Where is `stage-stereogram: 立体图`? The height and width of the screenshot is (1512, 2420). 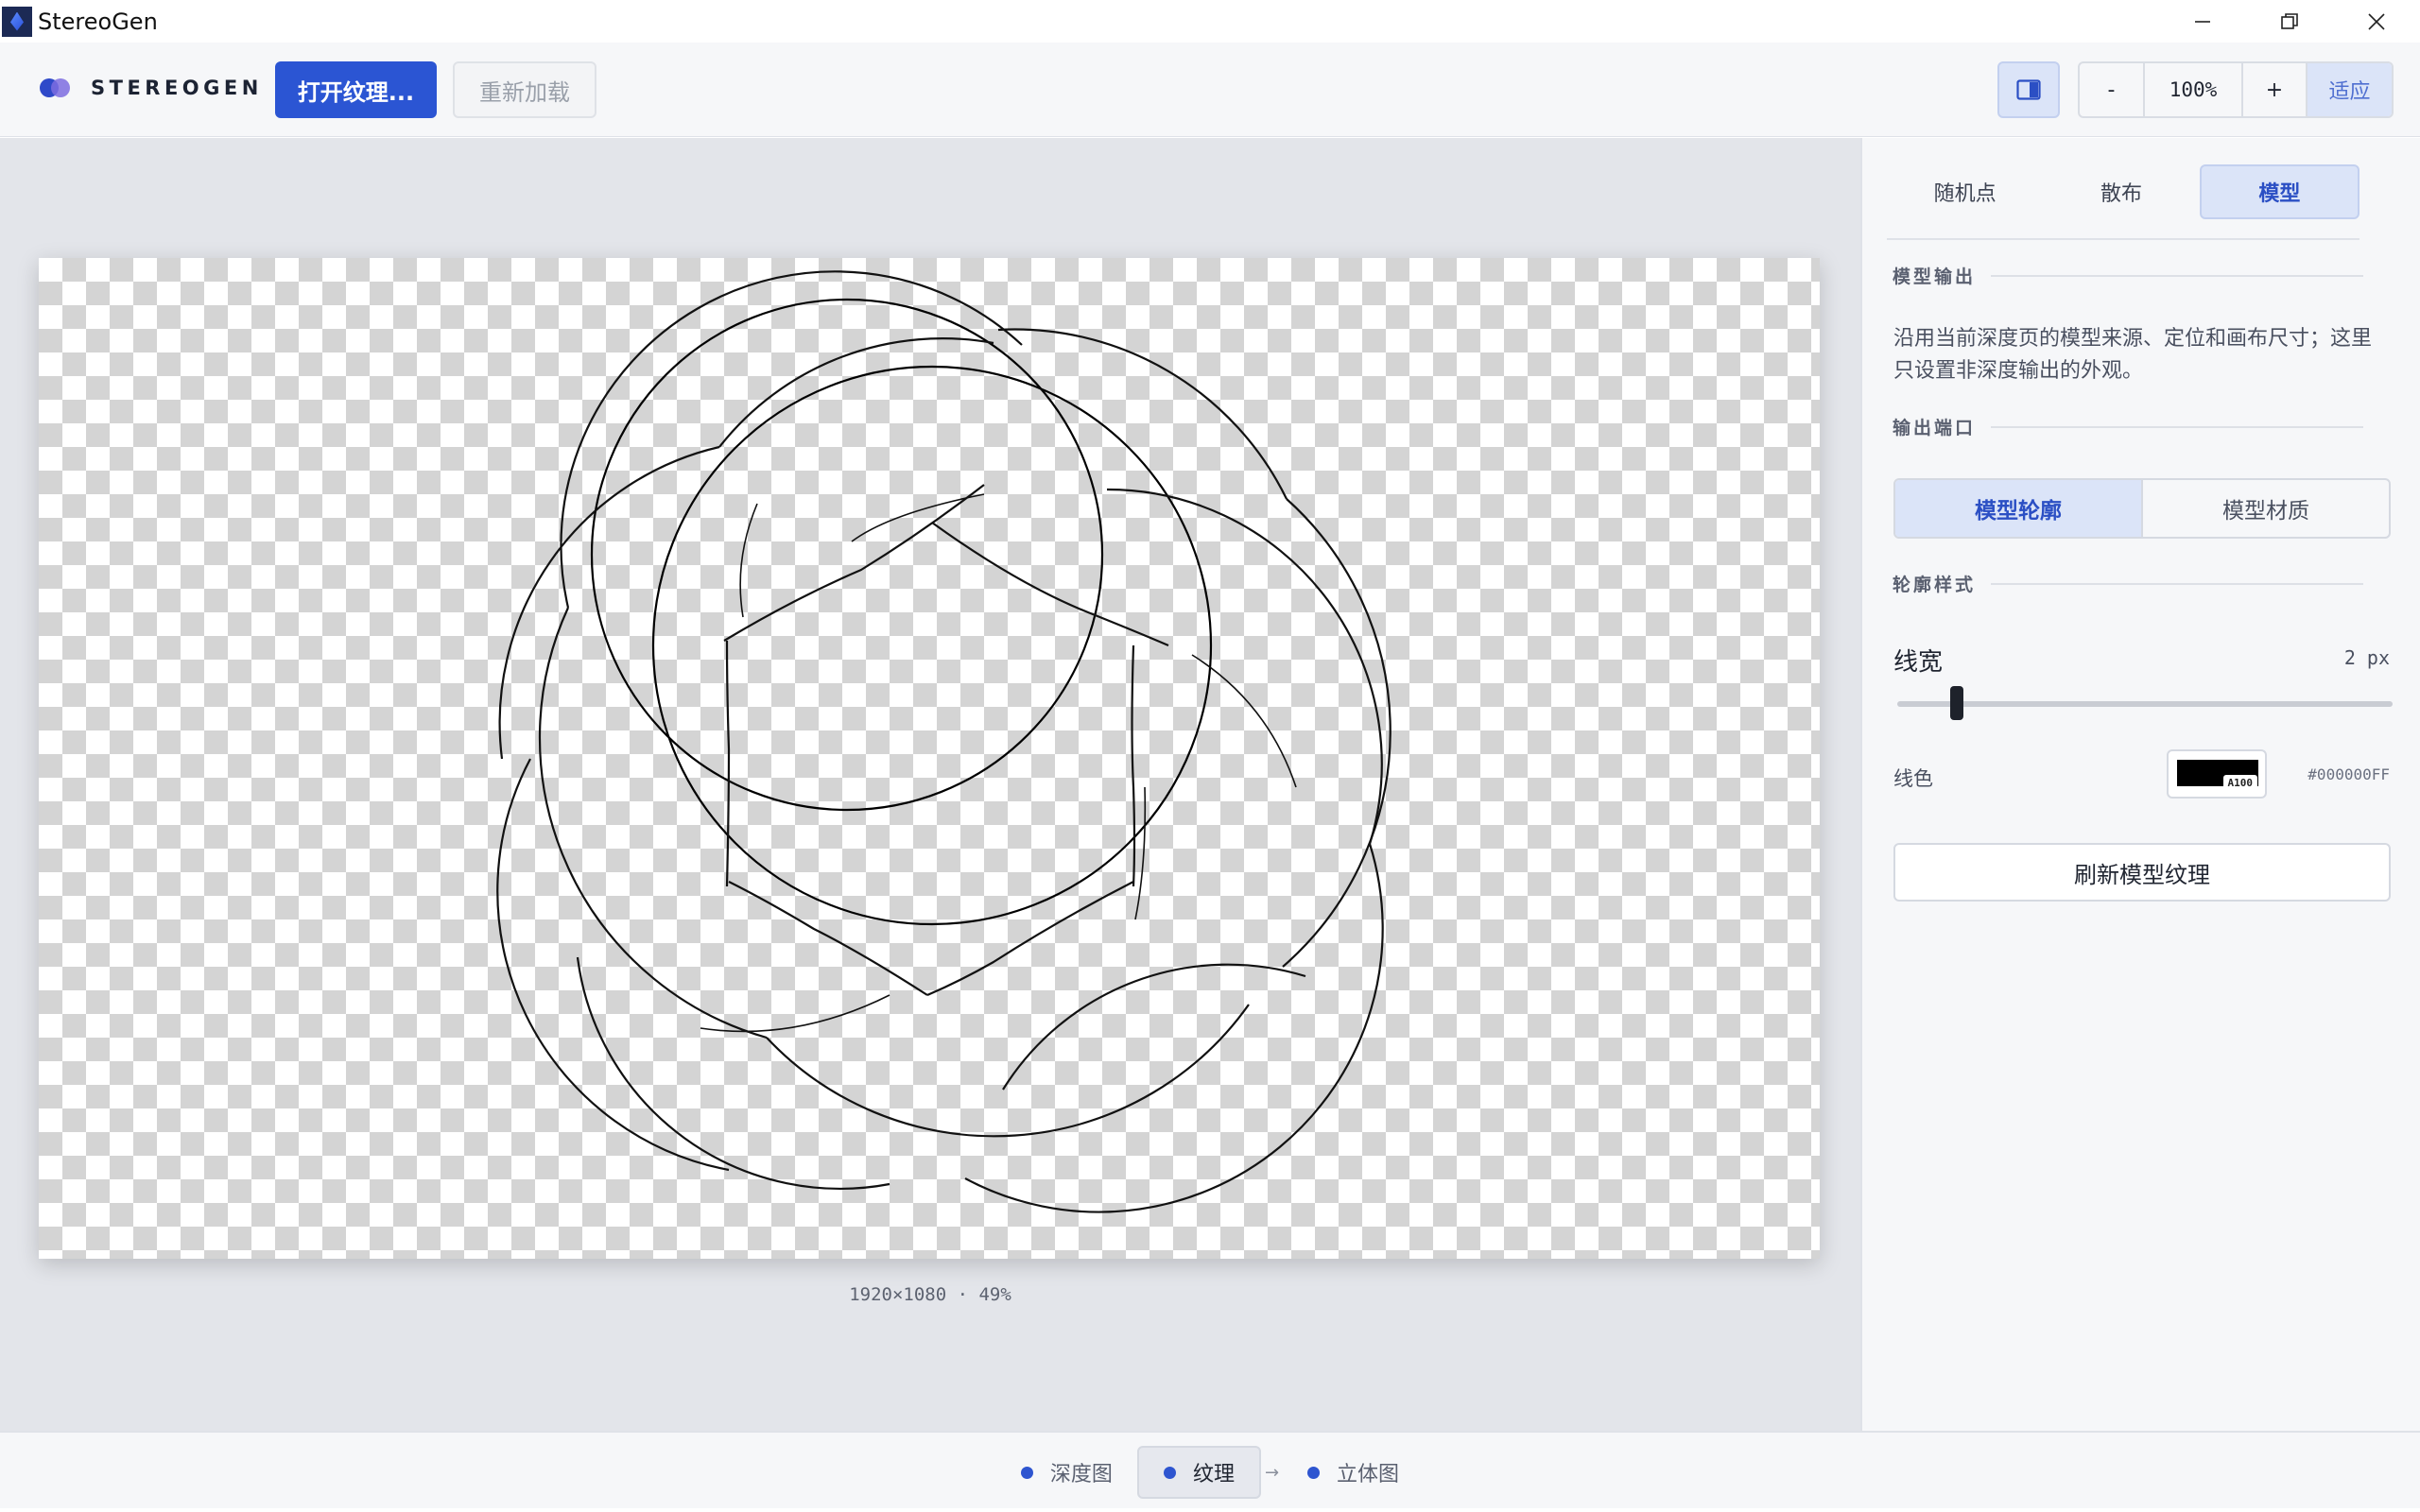 stage-stereogram: 立体图 is located at coordinates (1353, 1472).